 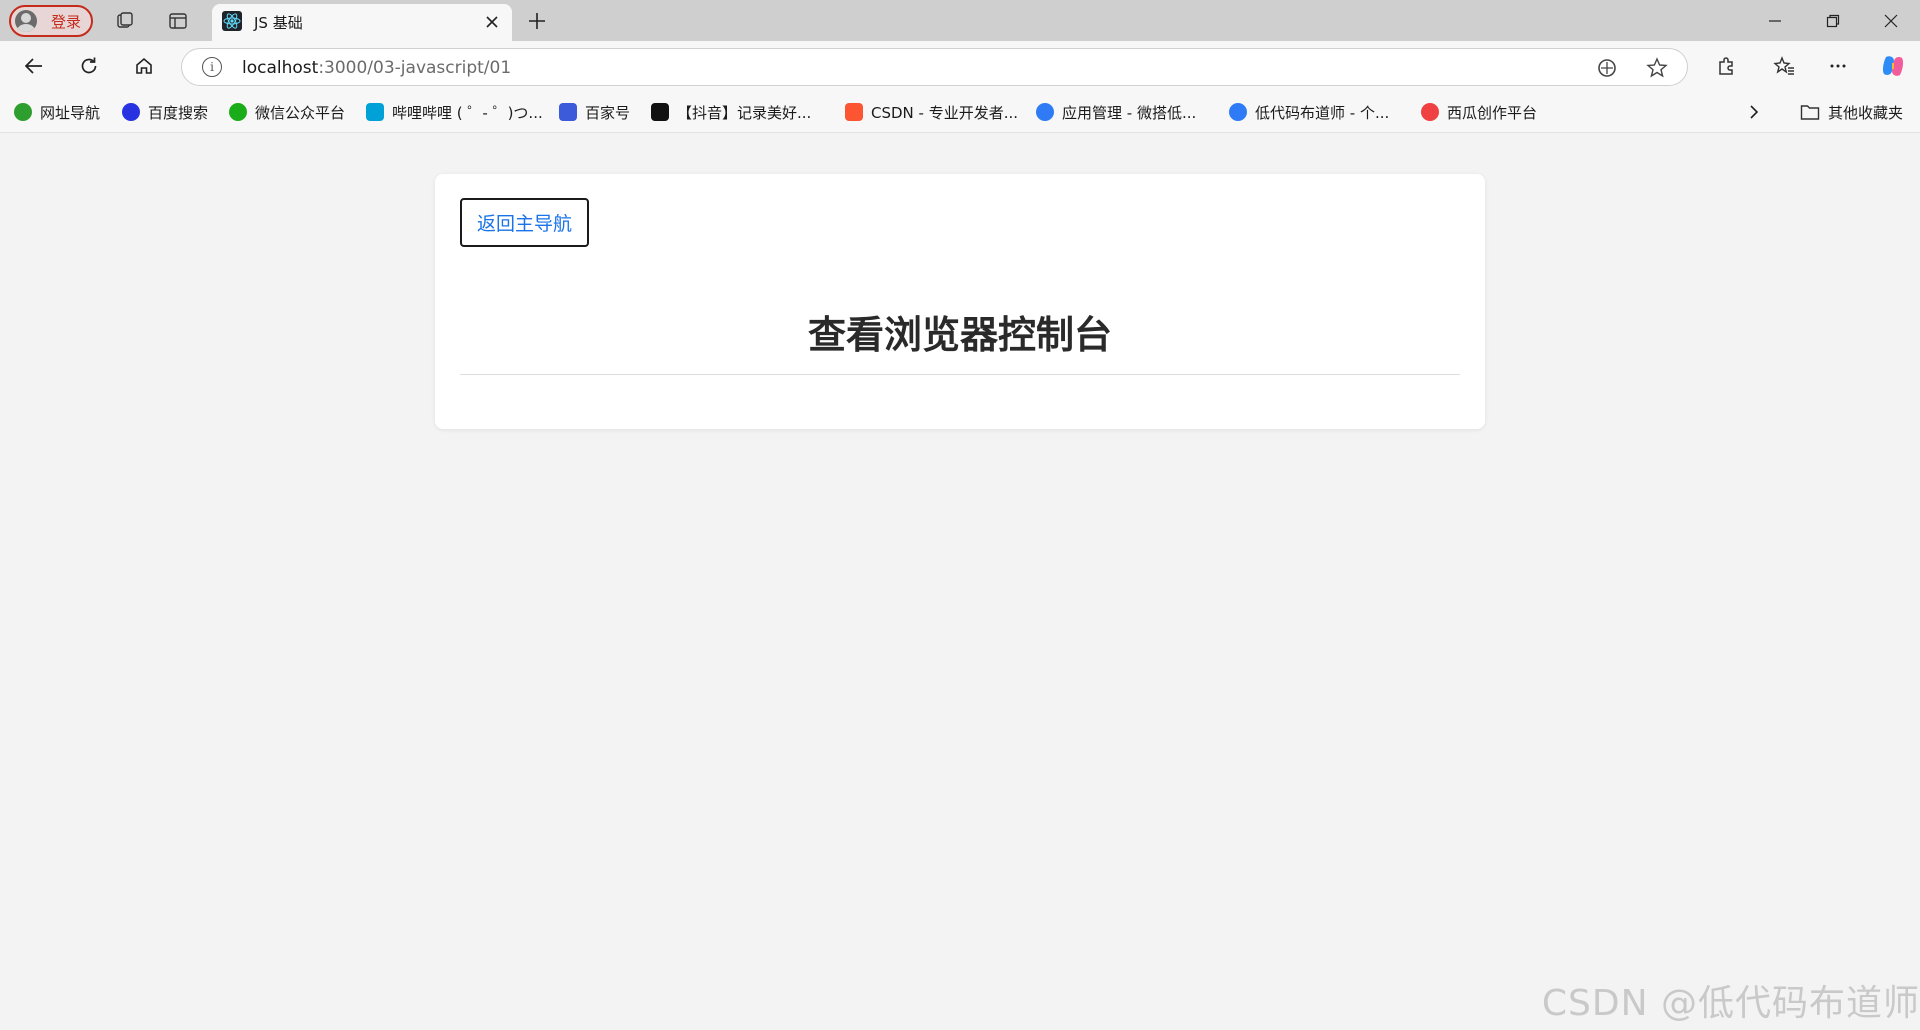 What do you see at coordinates (1730, 1003) in the screenshot?
I see `watermark-text: CSDN @低代码布道师` at bounding box center [1730, 1003].